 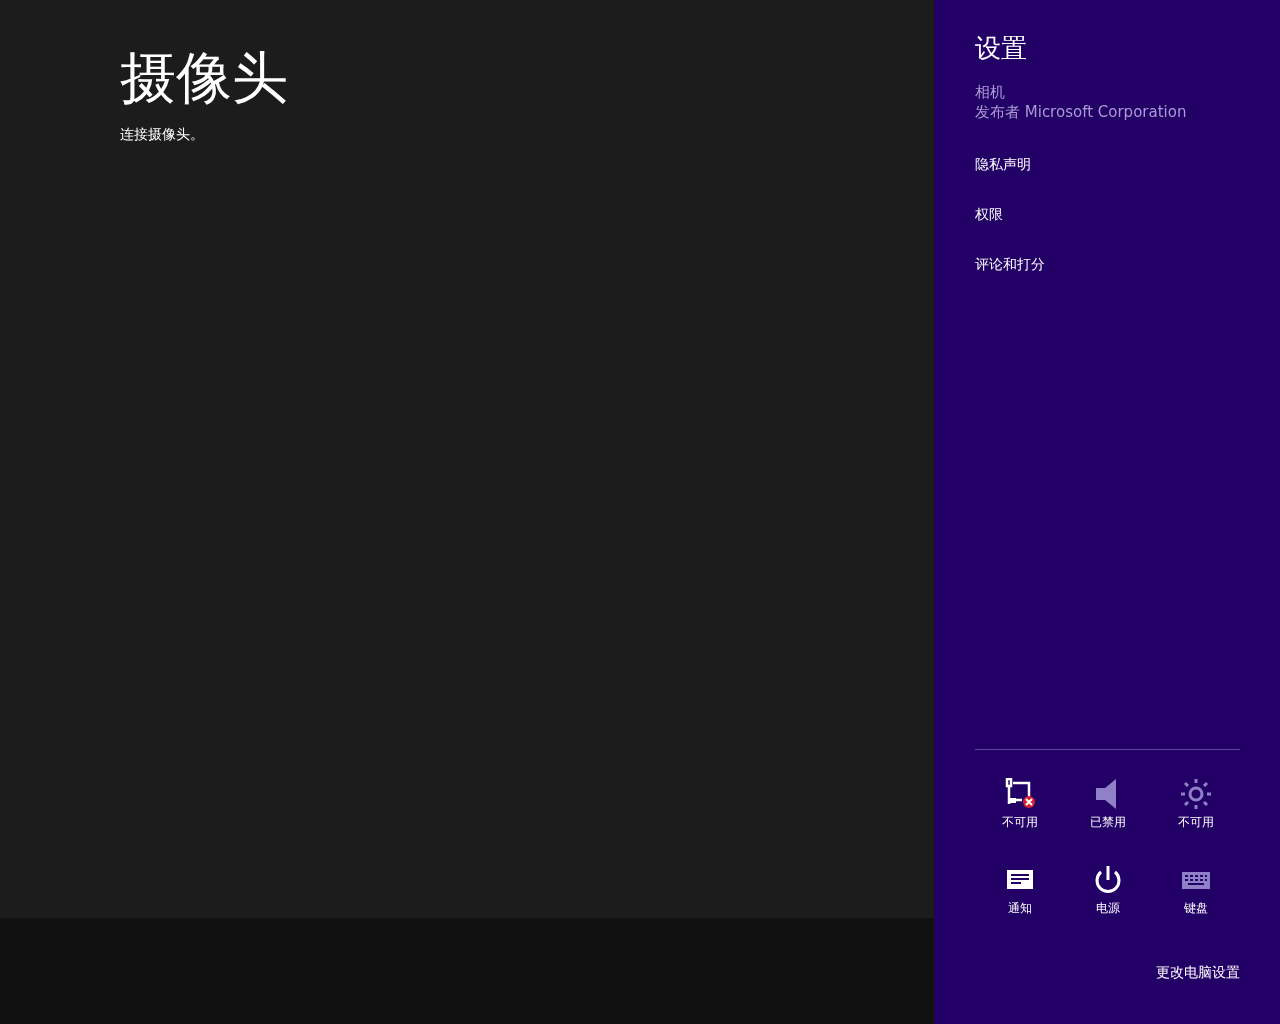 I want to click on panel-title: 设置, so click(x=1001, y=48).